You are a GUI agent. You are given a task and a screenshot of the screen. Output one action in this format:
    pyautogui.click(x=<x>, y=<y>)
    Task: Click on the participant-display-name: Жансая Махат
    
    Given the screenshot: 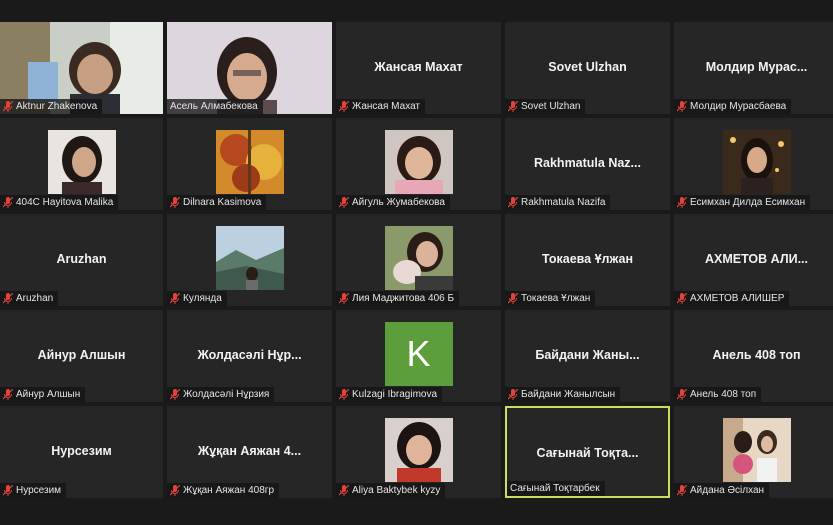 What is the action you would take?
    pyautogui.click(x=418, y=67)
    